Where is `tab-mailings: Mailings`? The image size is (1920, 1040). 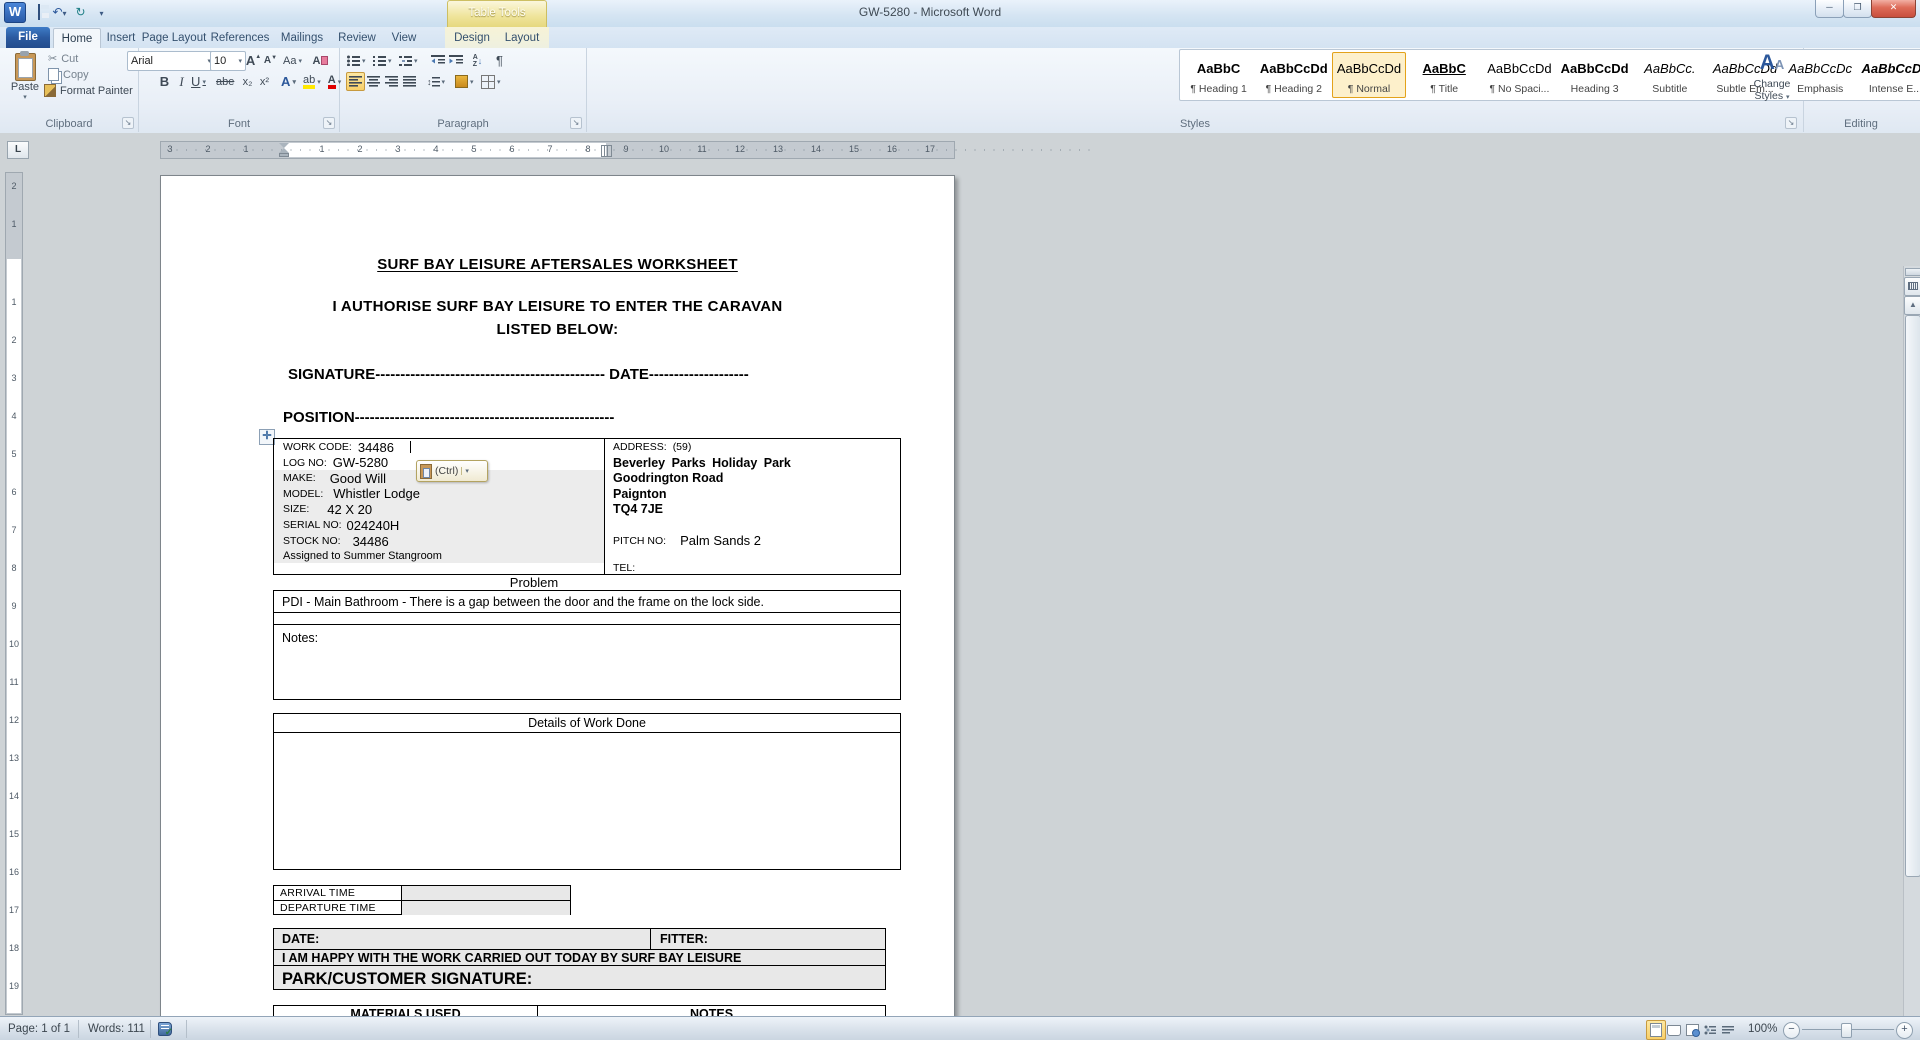
tab-mailings: Mailings is located at coordinates (302, 38).